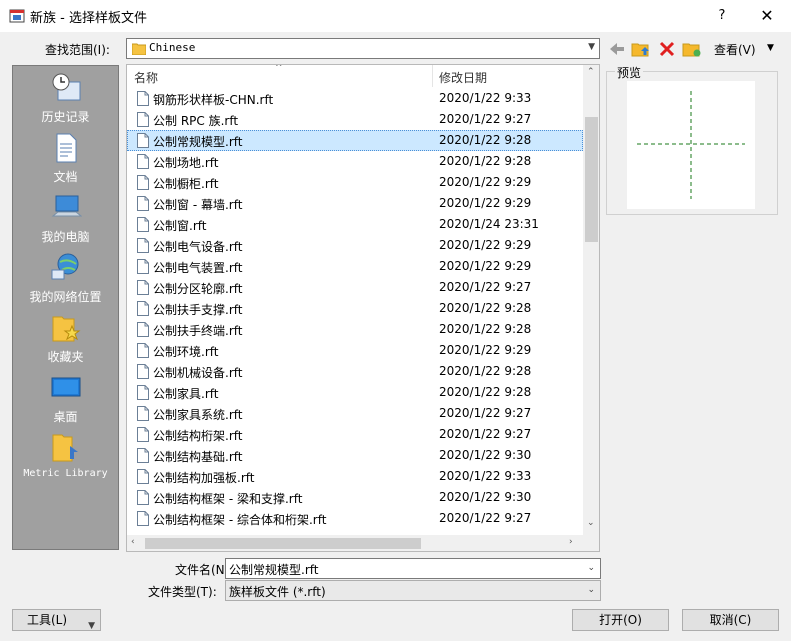 This screenshot has width=791, height=641. What do you see at coordinates (667, 49) in the screenshot?
I see `delete-icon` at bounding box center [667, 49].